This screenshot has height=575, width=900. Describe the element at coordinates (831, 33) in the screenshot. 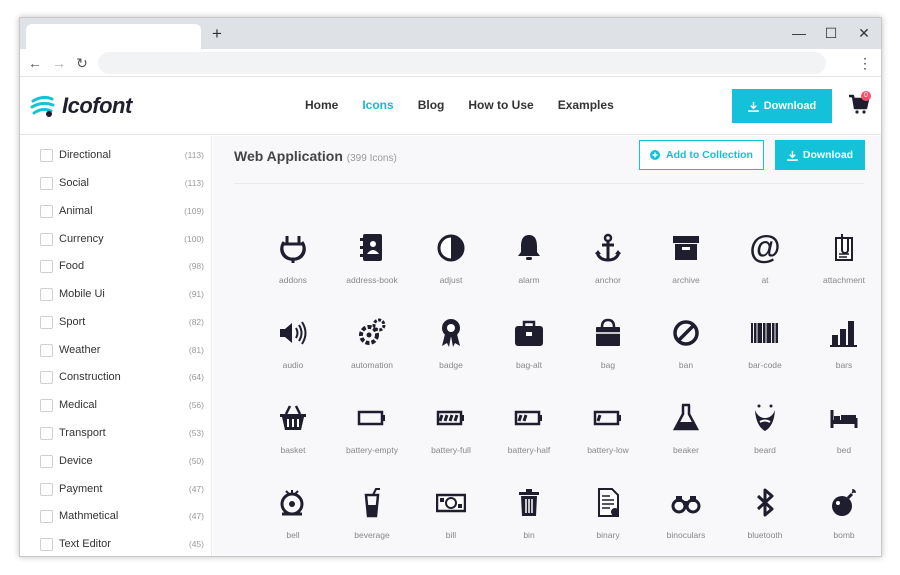

I see `maximize-button: ☐` at that location.